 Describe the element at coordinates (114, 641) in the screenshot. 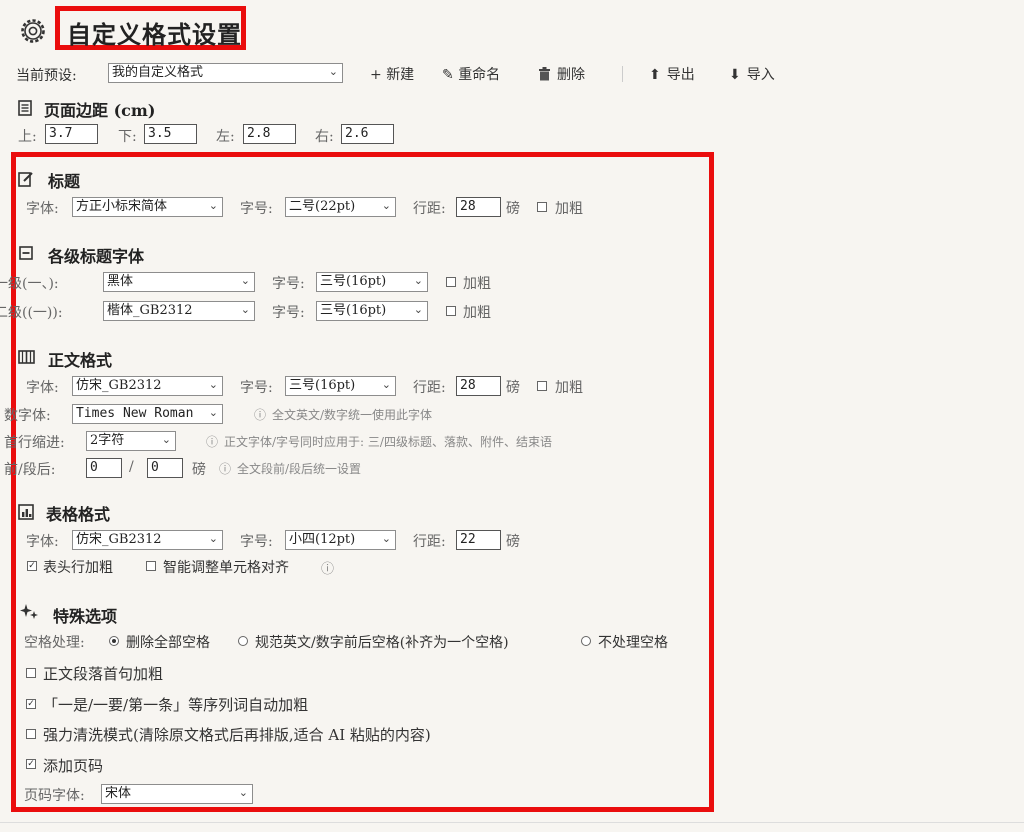

I see `space-option-delete-radio` at that location.